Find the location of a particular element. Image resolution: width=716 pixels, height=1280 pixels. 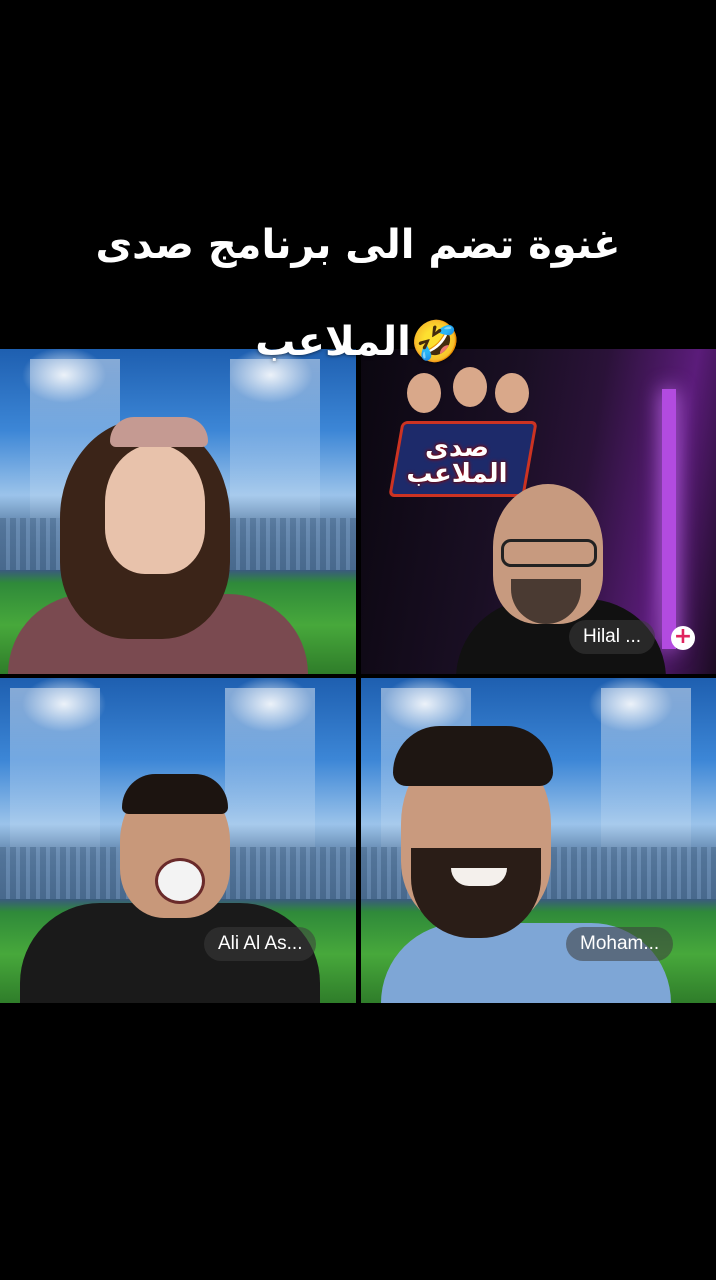

video-tile-host is located at coordinates (178, 511).